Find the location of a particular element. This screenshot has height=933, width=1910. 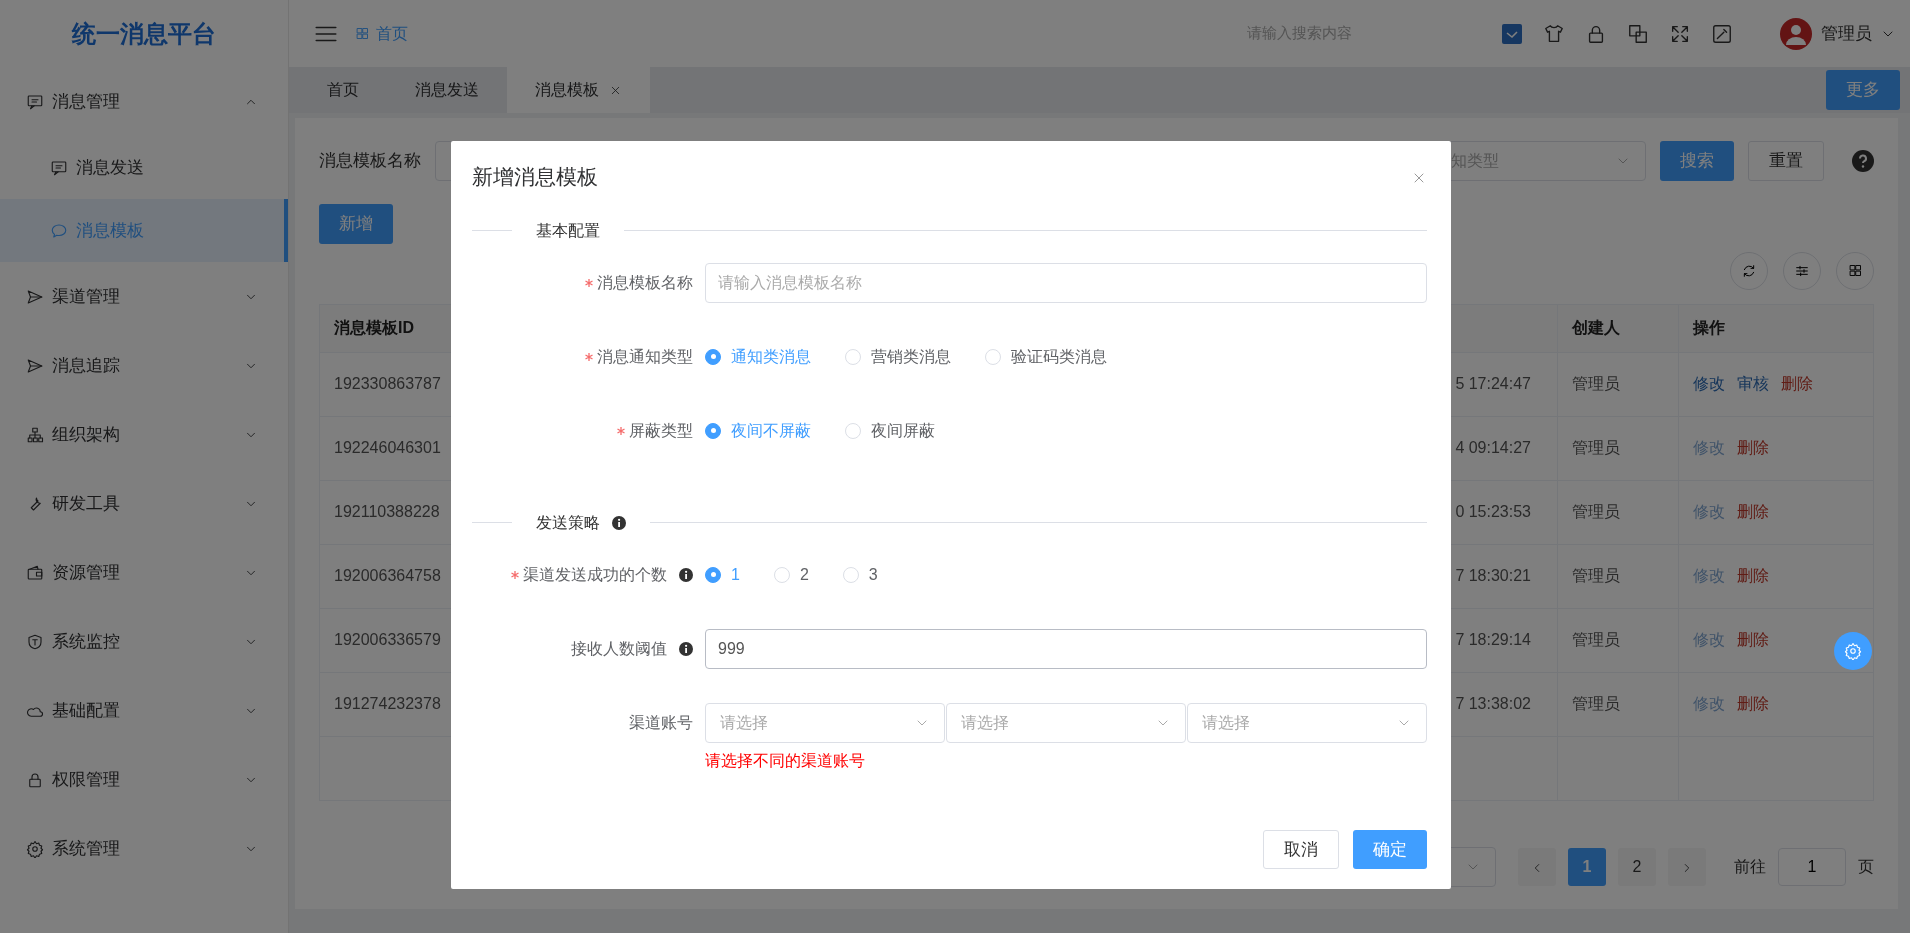

filter-button is located at coordinates (1802, 270).